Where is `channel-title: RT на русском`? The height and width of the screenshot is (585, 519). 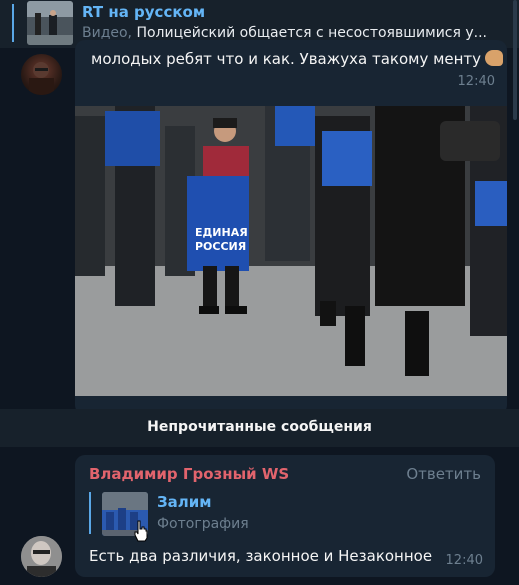 channel-title: RT на русском is located at coordinates (144, 12).